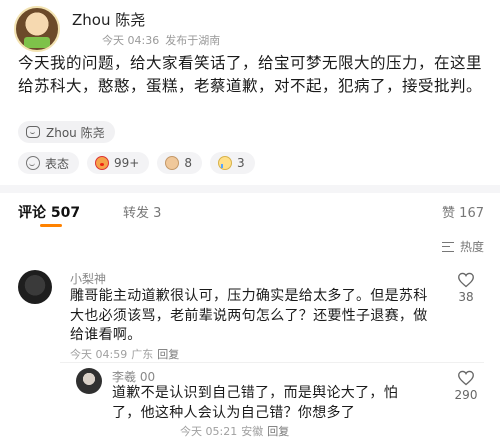  What do you see at coordinates (209, 431) in the screenshot?
I see `comment-time: 今天 05:21` at bounding box center [209, 431].